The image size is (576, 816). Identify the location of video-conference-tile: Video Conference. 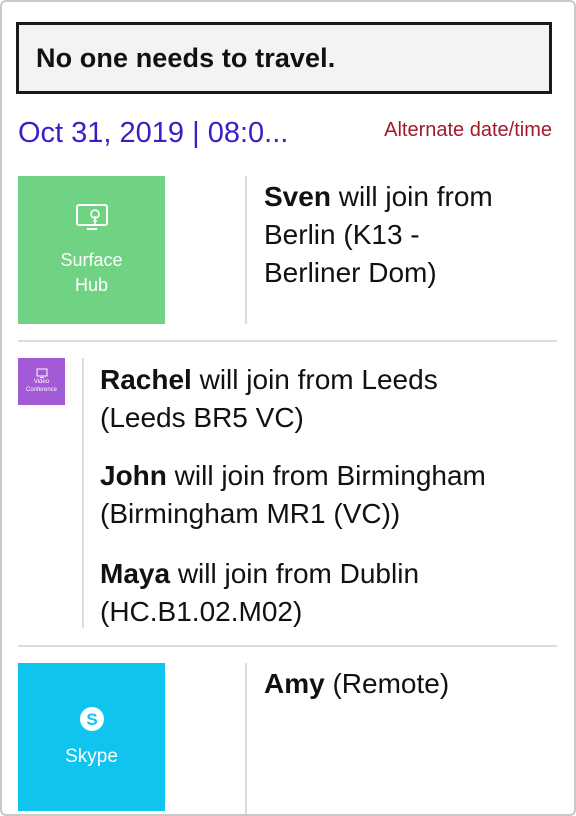
(41, 381).